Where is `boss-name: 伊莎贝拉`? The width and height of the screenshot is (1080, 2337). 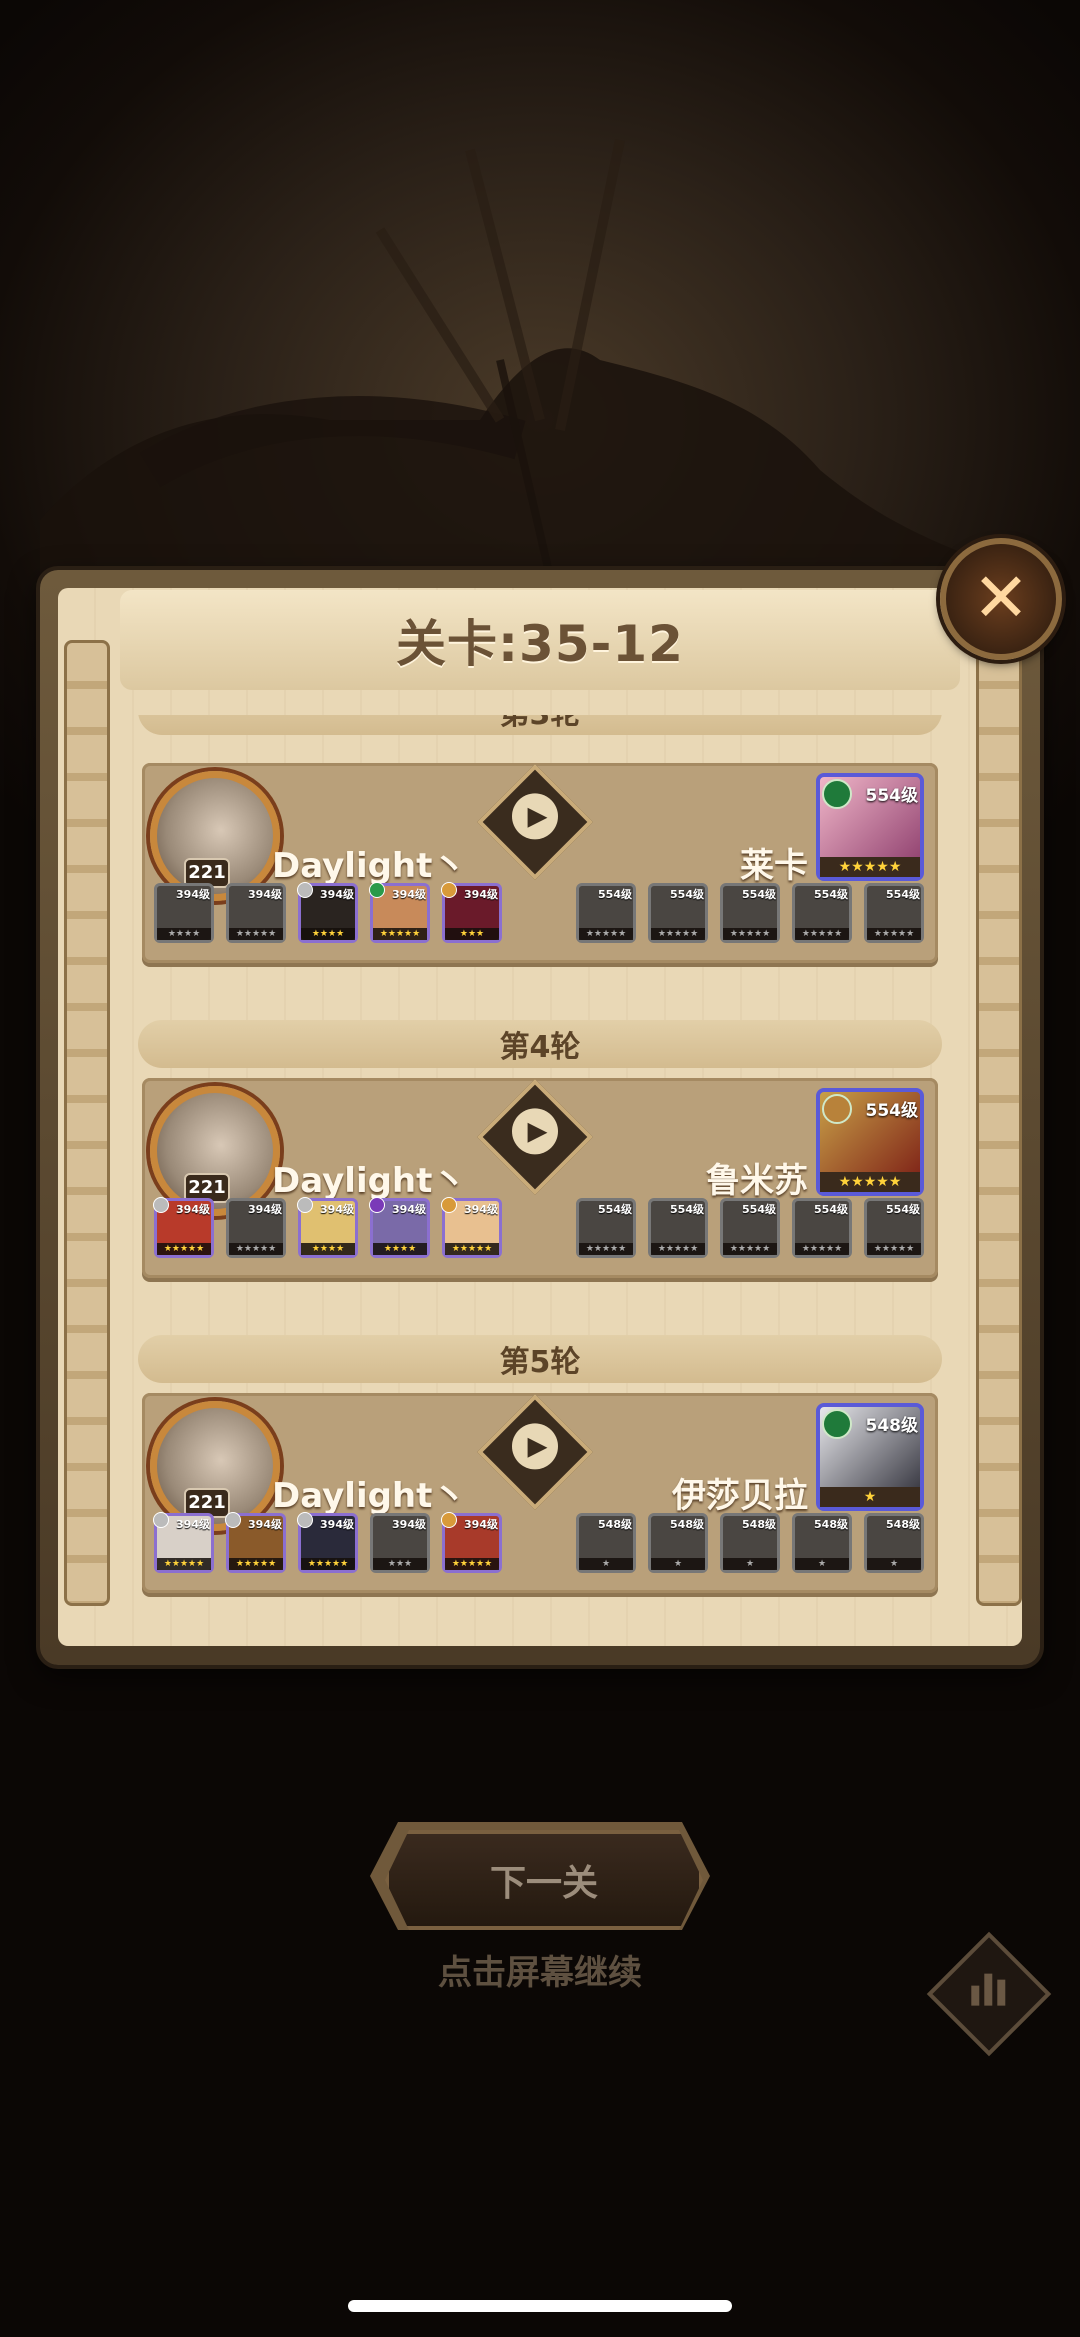 boss-name: 伊莎贝拉 is located at coordinates (740, 1496).